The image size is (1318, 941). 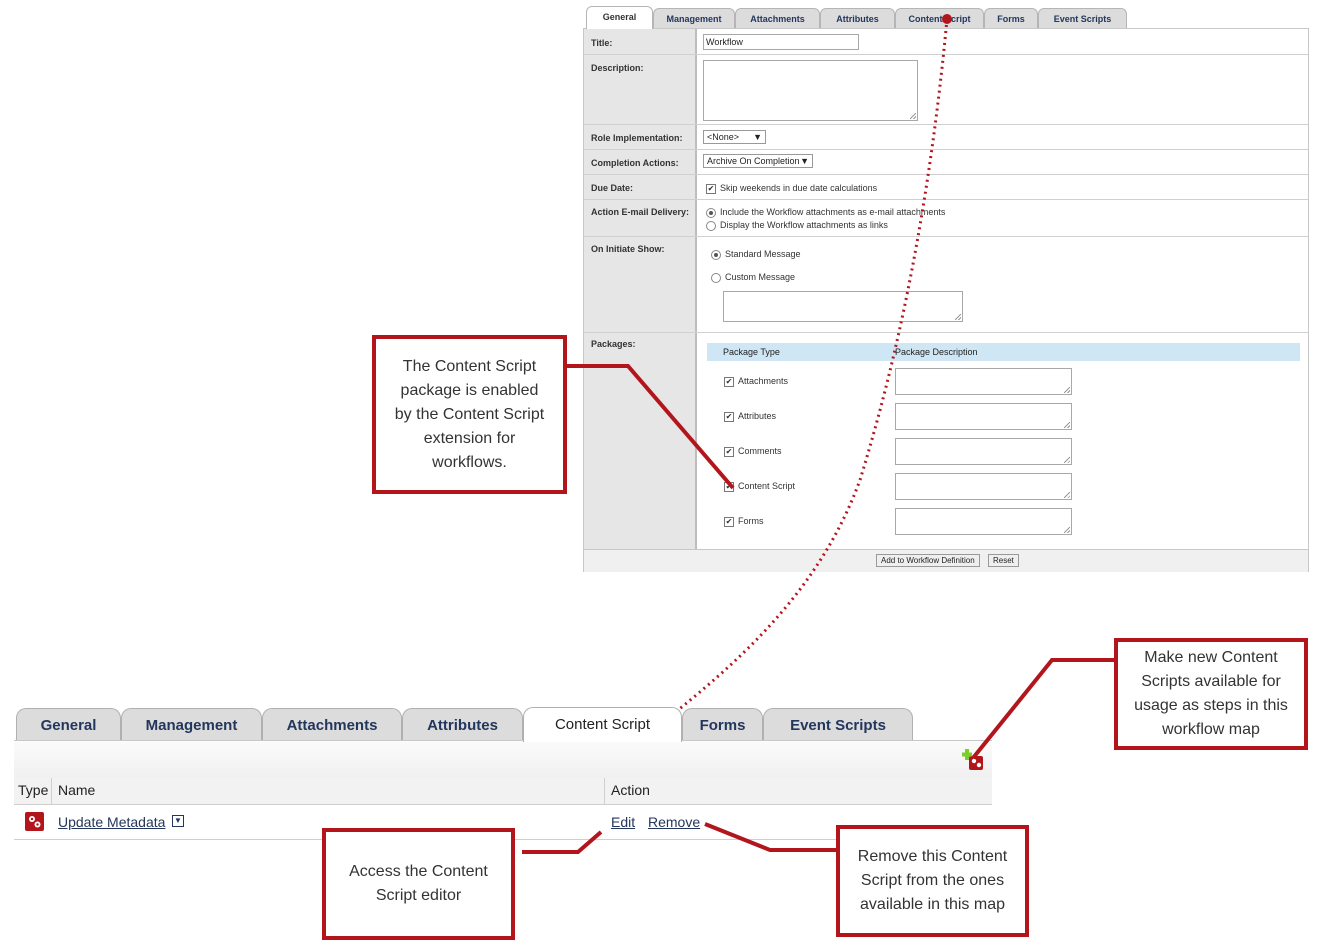 I want to click on title-input: Workflow, so click(x=781, y=42).